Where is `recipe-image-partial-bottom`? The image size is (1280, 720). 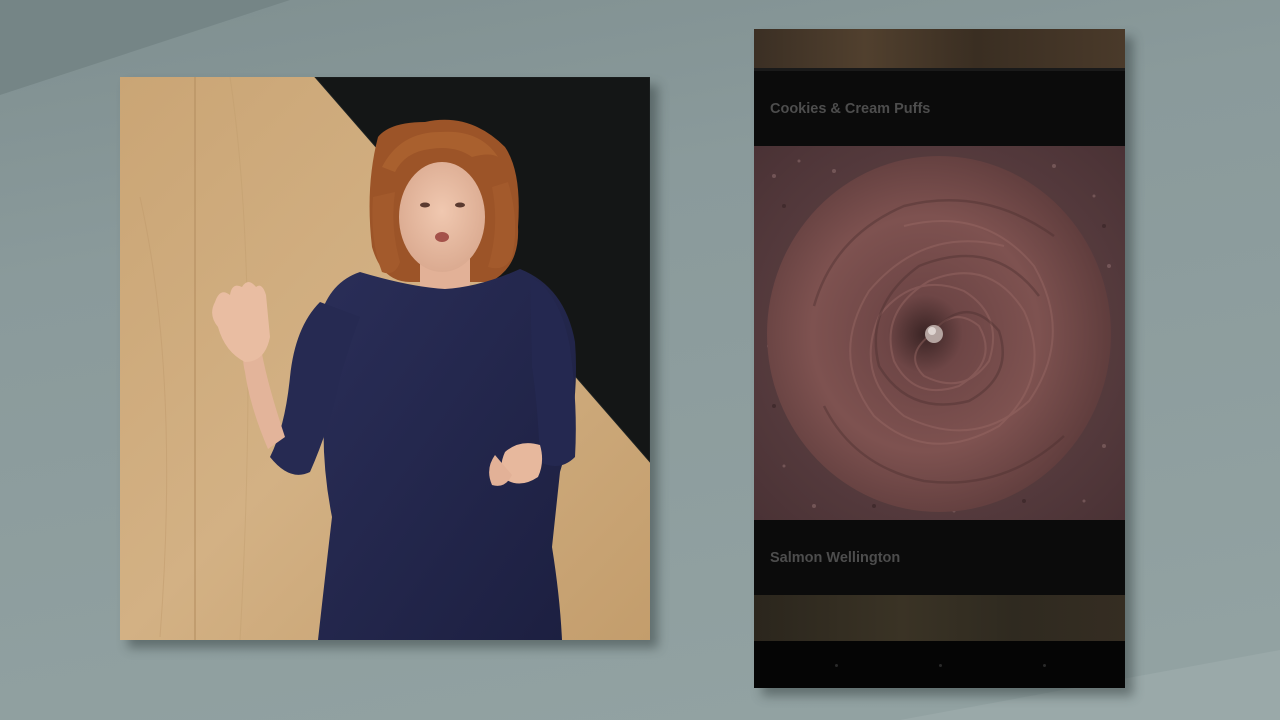 recipe-image-partial-bottom is located at coordinates (939, 618).